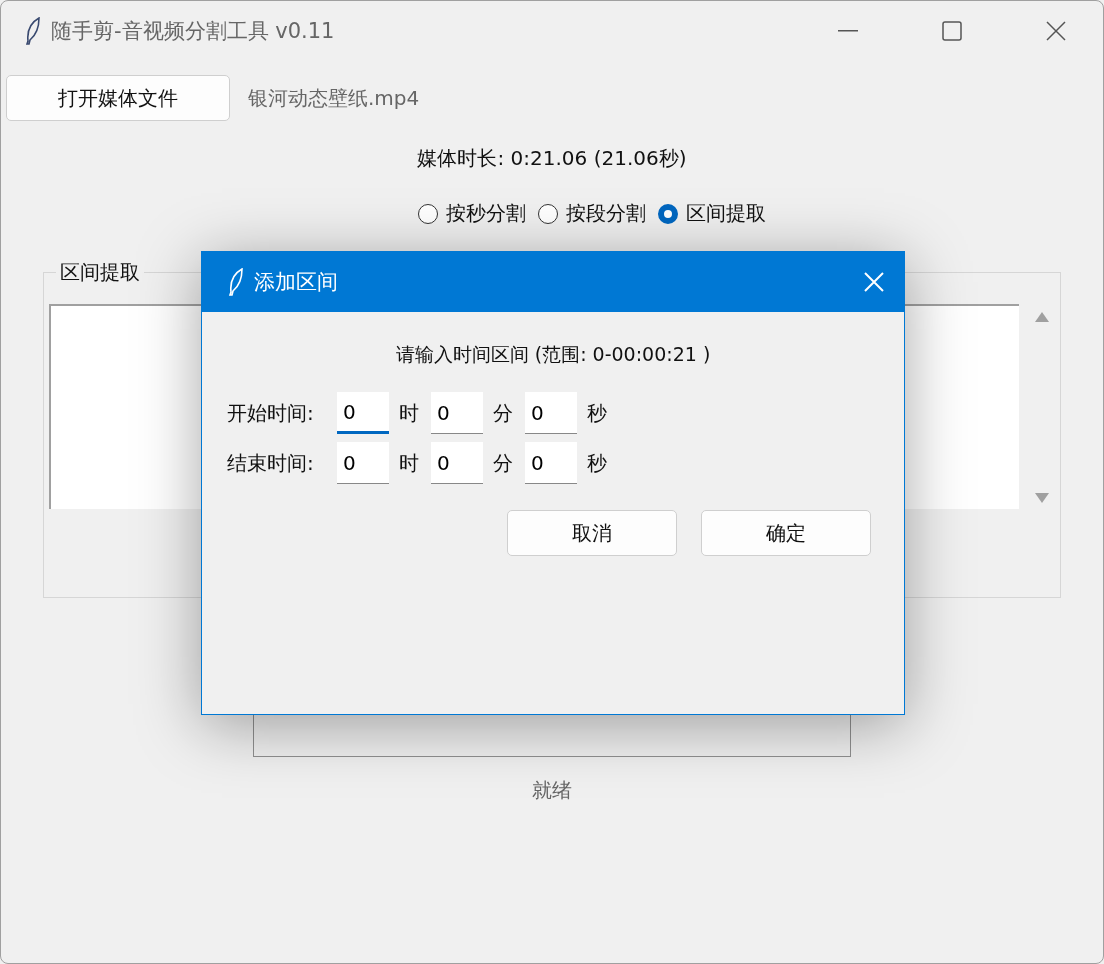 The image size is (1104, 964). I want to click on prompt-text: 请输入时间区间 (范围: 0-00:00:21 ), so click(553, 354).